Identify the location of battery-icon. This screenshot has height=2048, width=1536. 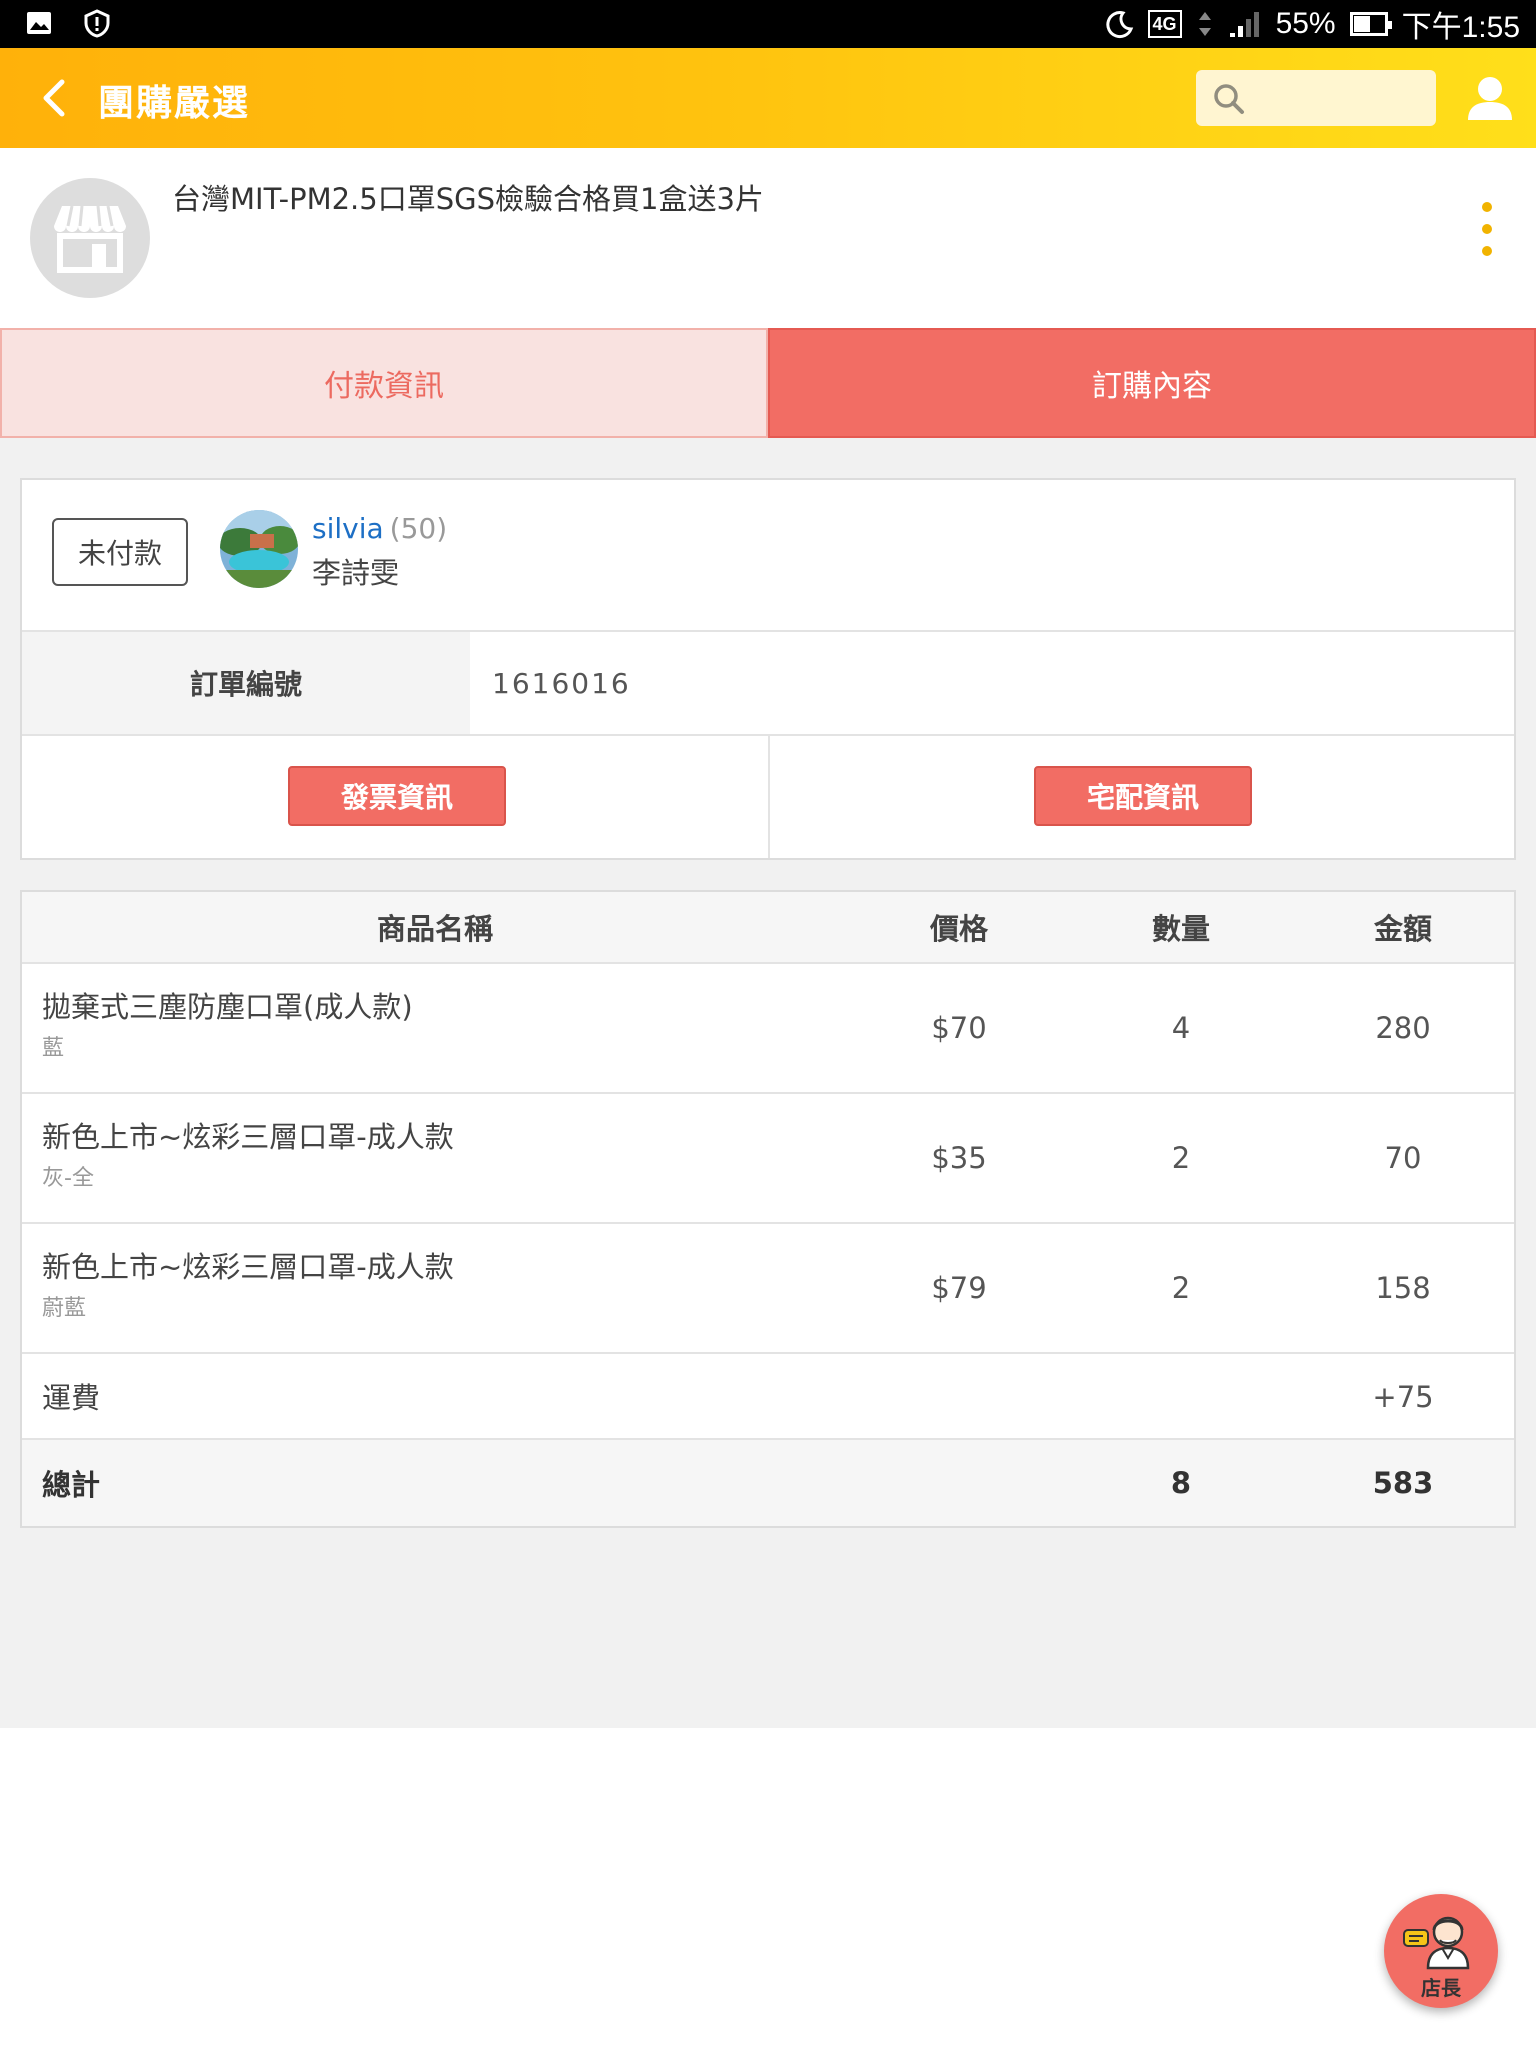
(1370, 24).